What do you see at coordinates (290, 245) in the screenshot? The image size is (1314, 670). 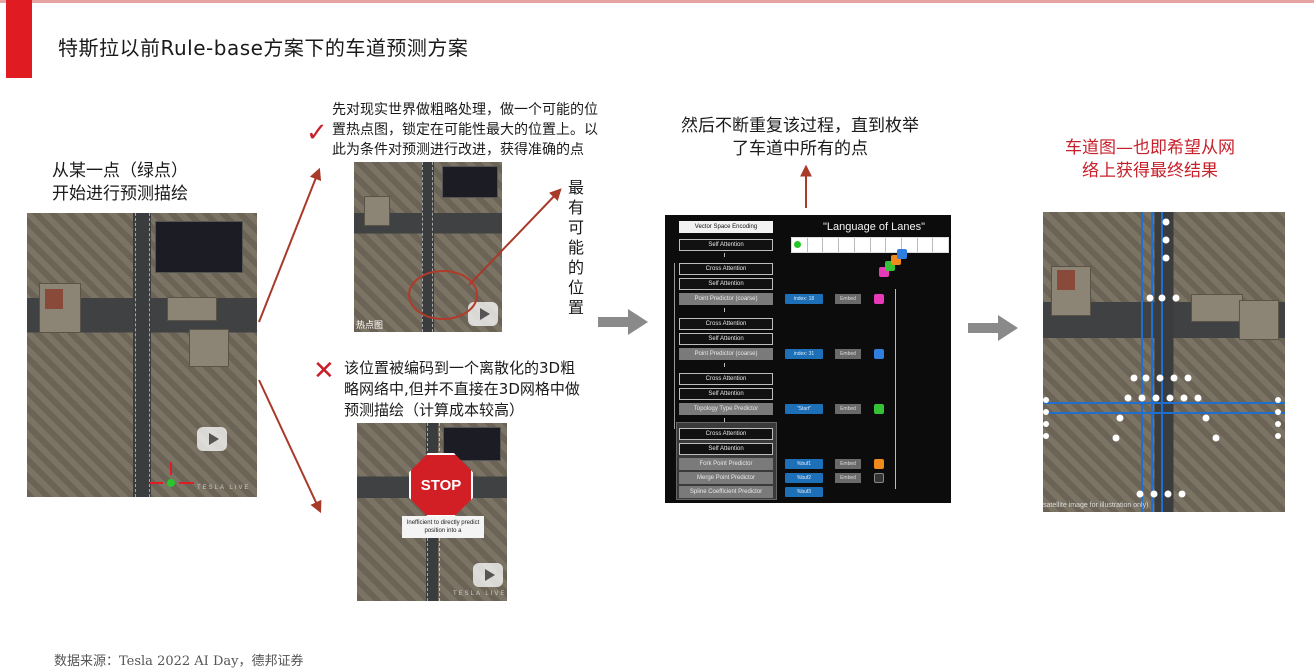 I see `arrow-to-heatmap` at bounding box center [290, 245].